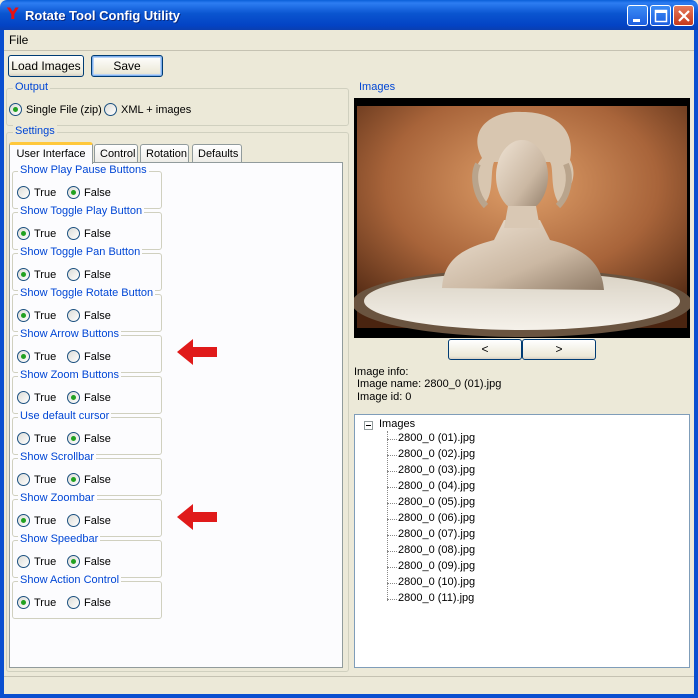 This screenshot has width=698, height=698. What do you see at coordinates (368, 425) in the screenshot?
I see `collapse-toggle-icon` at bounding box center [368, 425].